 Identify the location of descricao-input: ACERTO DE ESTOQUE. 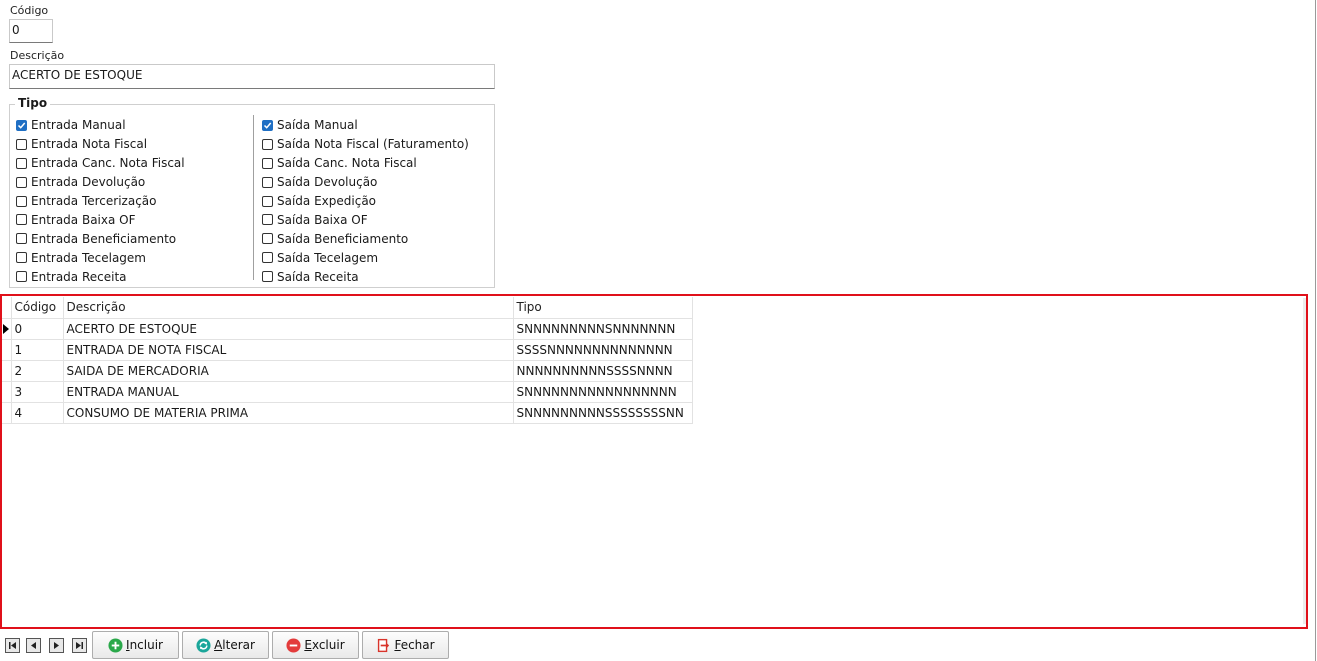
(252, 76).